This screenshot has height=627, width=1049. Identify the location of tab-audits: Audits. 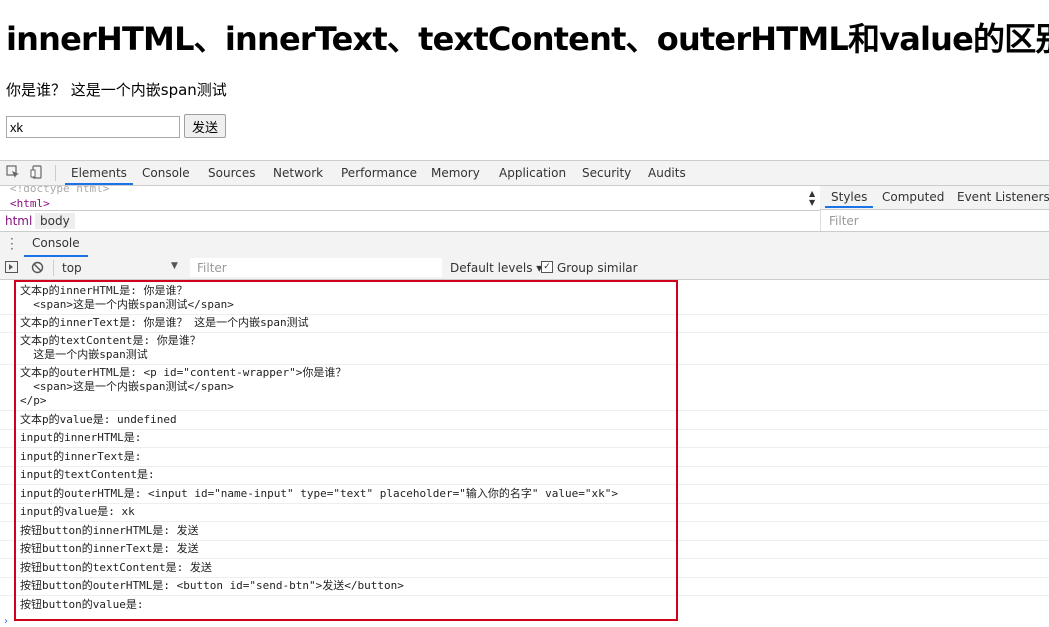
(667, 173).